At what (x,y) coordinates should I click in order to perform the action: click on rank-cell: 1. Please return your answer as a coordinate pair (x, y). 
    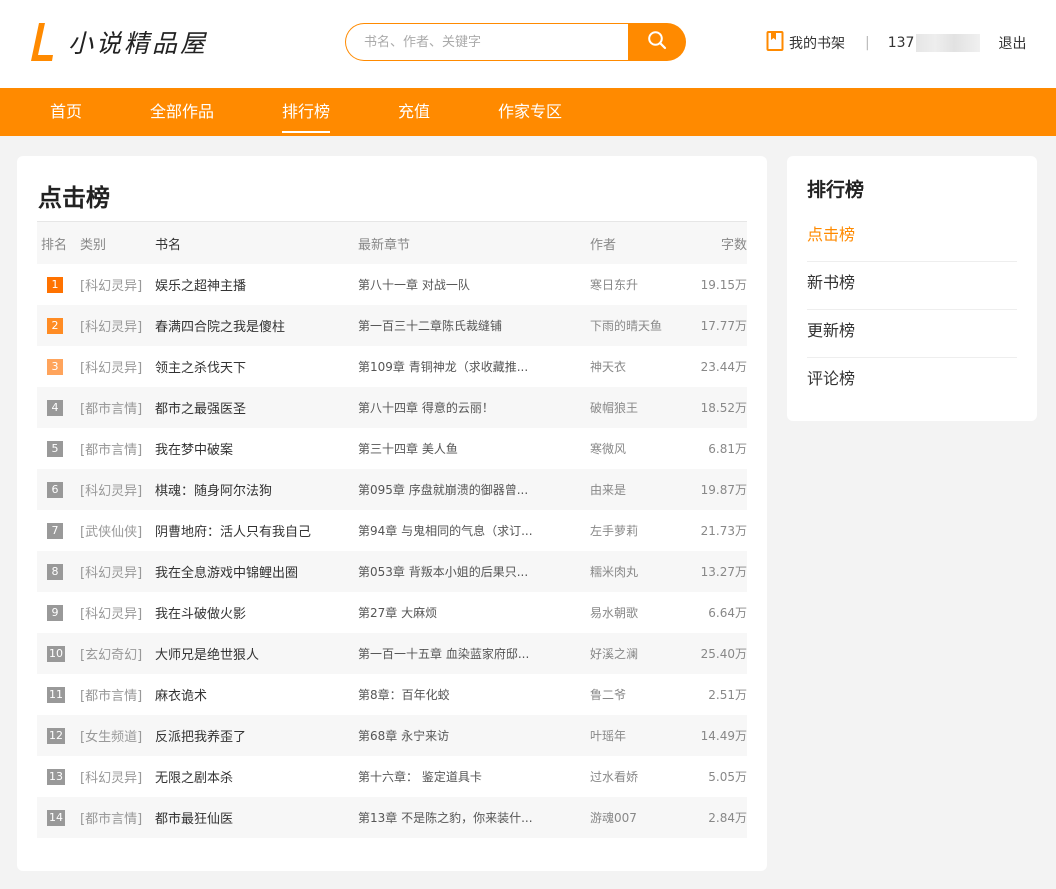
    Looking at the image, I should click on (58, 284).